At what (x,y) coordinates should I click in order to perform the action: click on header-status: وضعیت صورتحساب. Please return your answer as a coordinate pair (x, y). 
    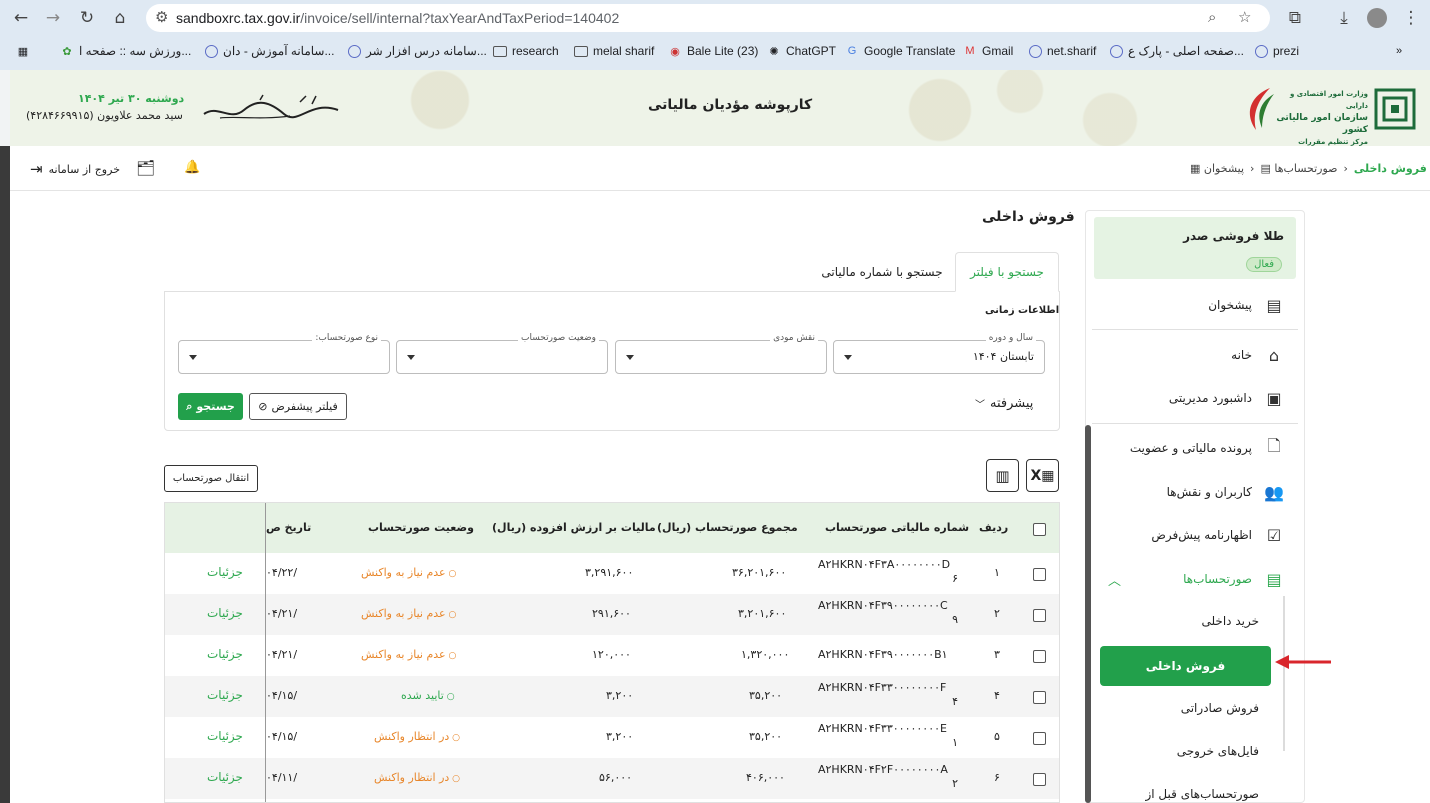
    Looking at the image, I should click on (421, 527).